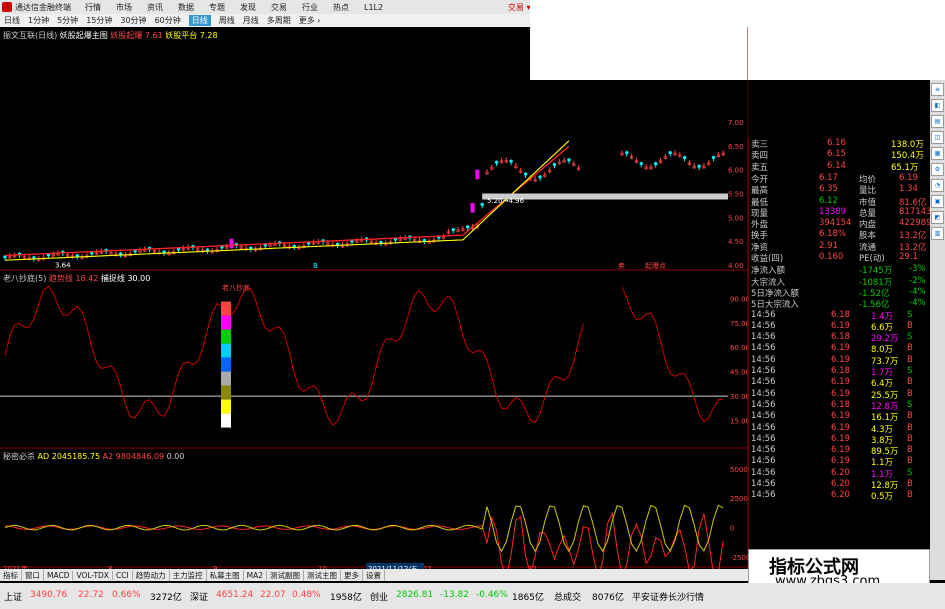 This screenshot has height=609, width=945. What do you see at coordinates (19, 456) in the screenshot?
I see `ind2-name: 秘密必杀` at bounding box center [19, 456].